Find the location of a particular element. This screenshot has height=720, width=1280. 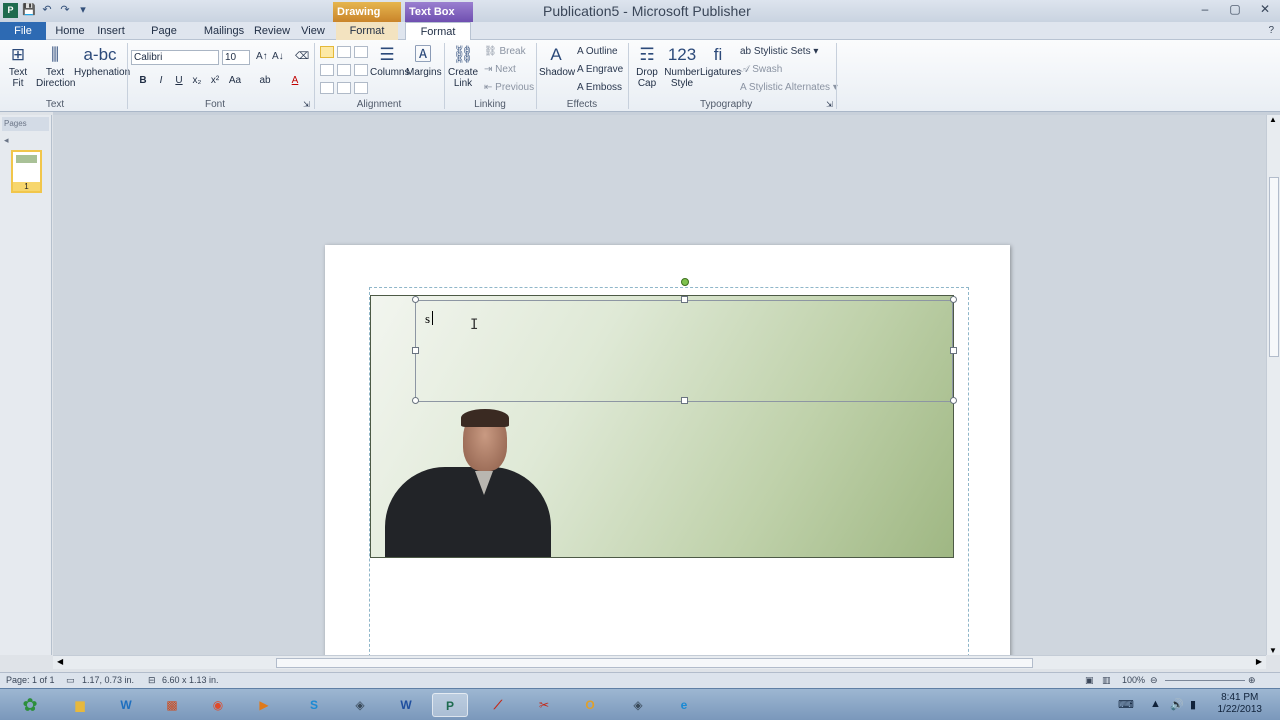

number-style-button: 123 Number Style is located at coordinates (682, 67).